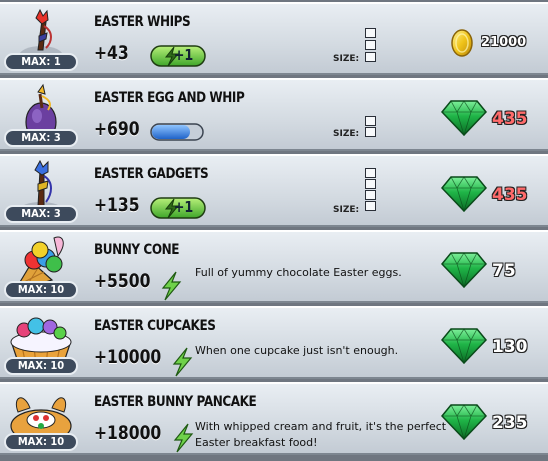 The image size is (548, 461). I want to click on item-power: +5500, so click(122, 281).